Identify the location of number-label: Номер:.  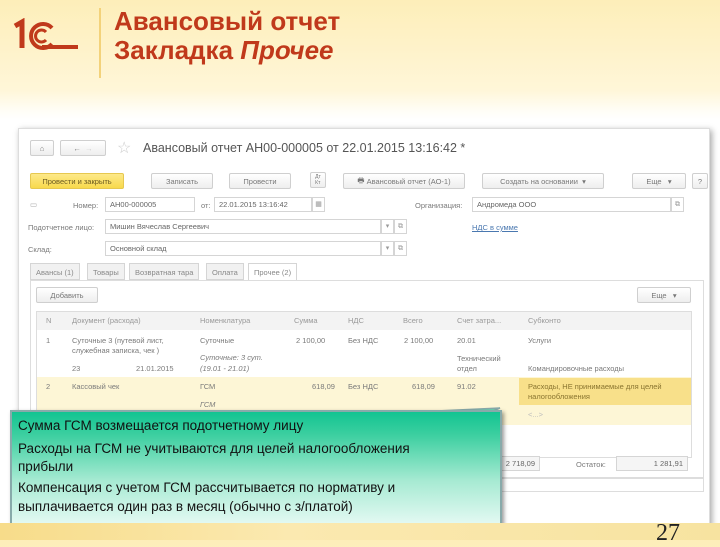
(86, 205).